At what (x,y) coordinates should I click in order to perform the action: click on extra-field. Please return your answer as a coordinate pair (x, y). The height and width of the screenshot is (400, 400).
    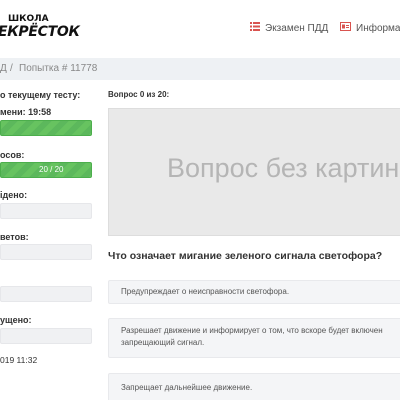
    Looking at the image, I should click on (46, 294).